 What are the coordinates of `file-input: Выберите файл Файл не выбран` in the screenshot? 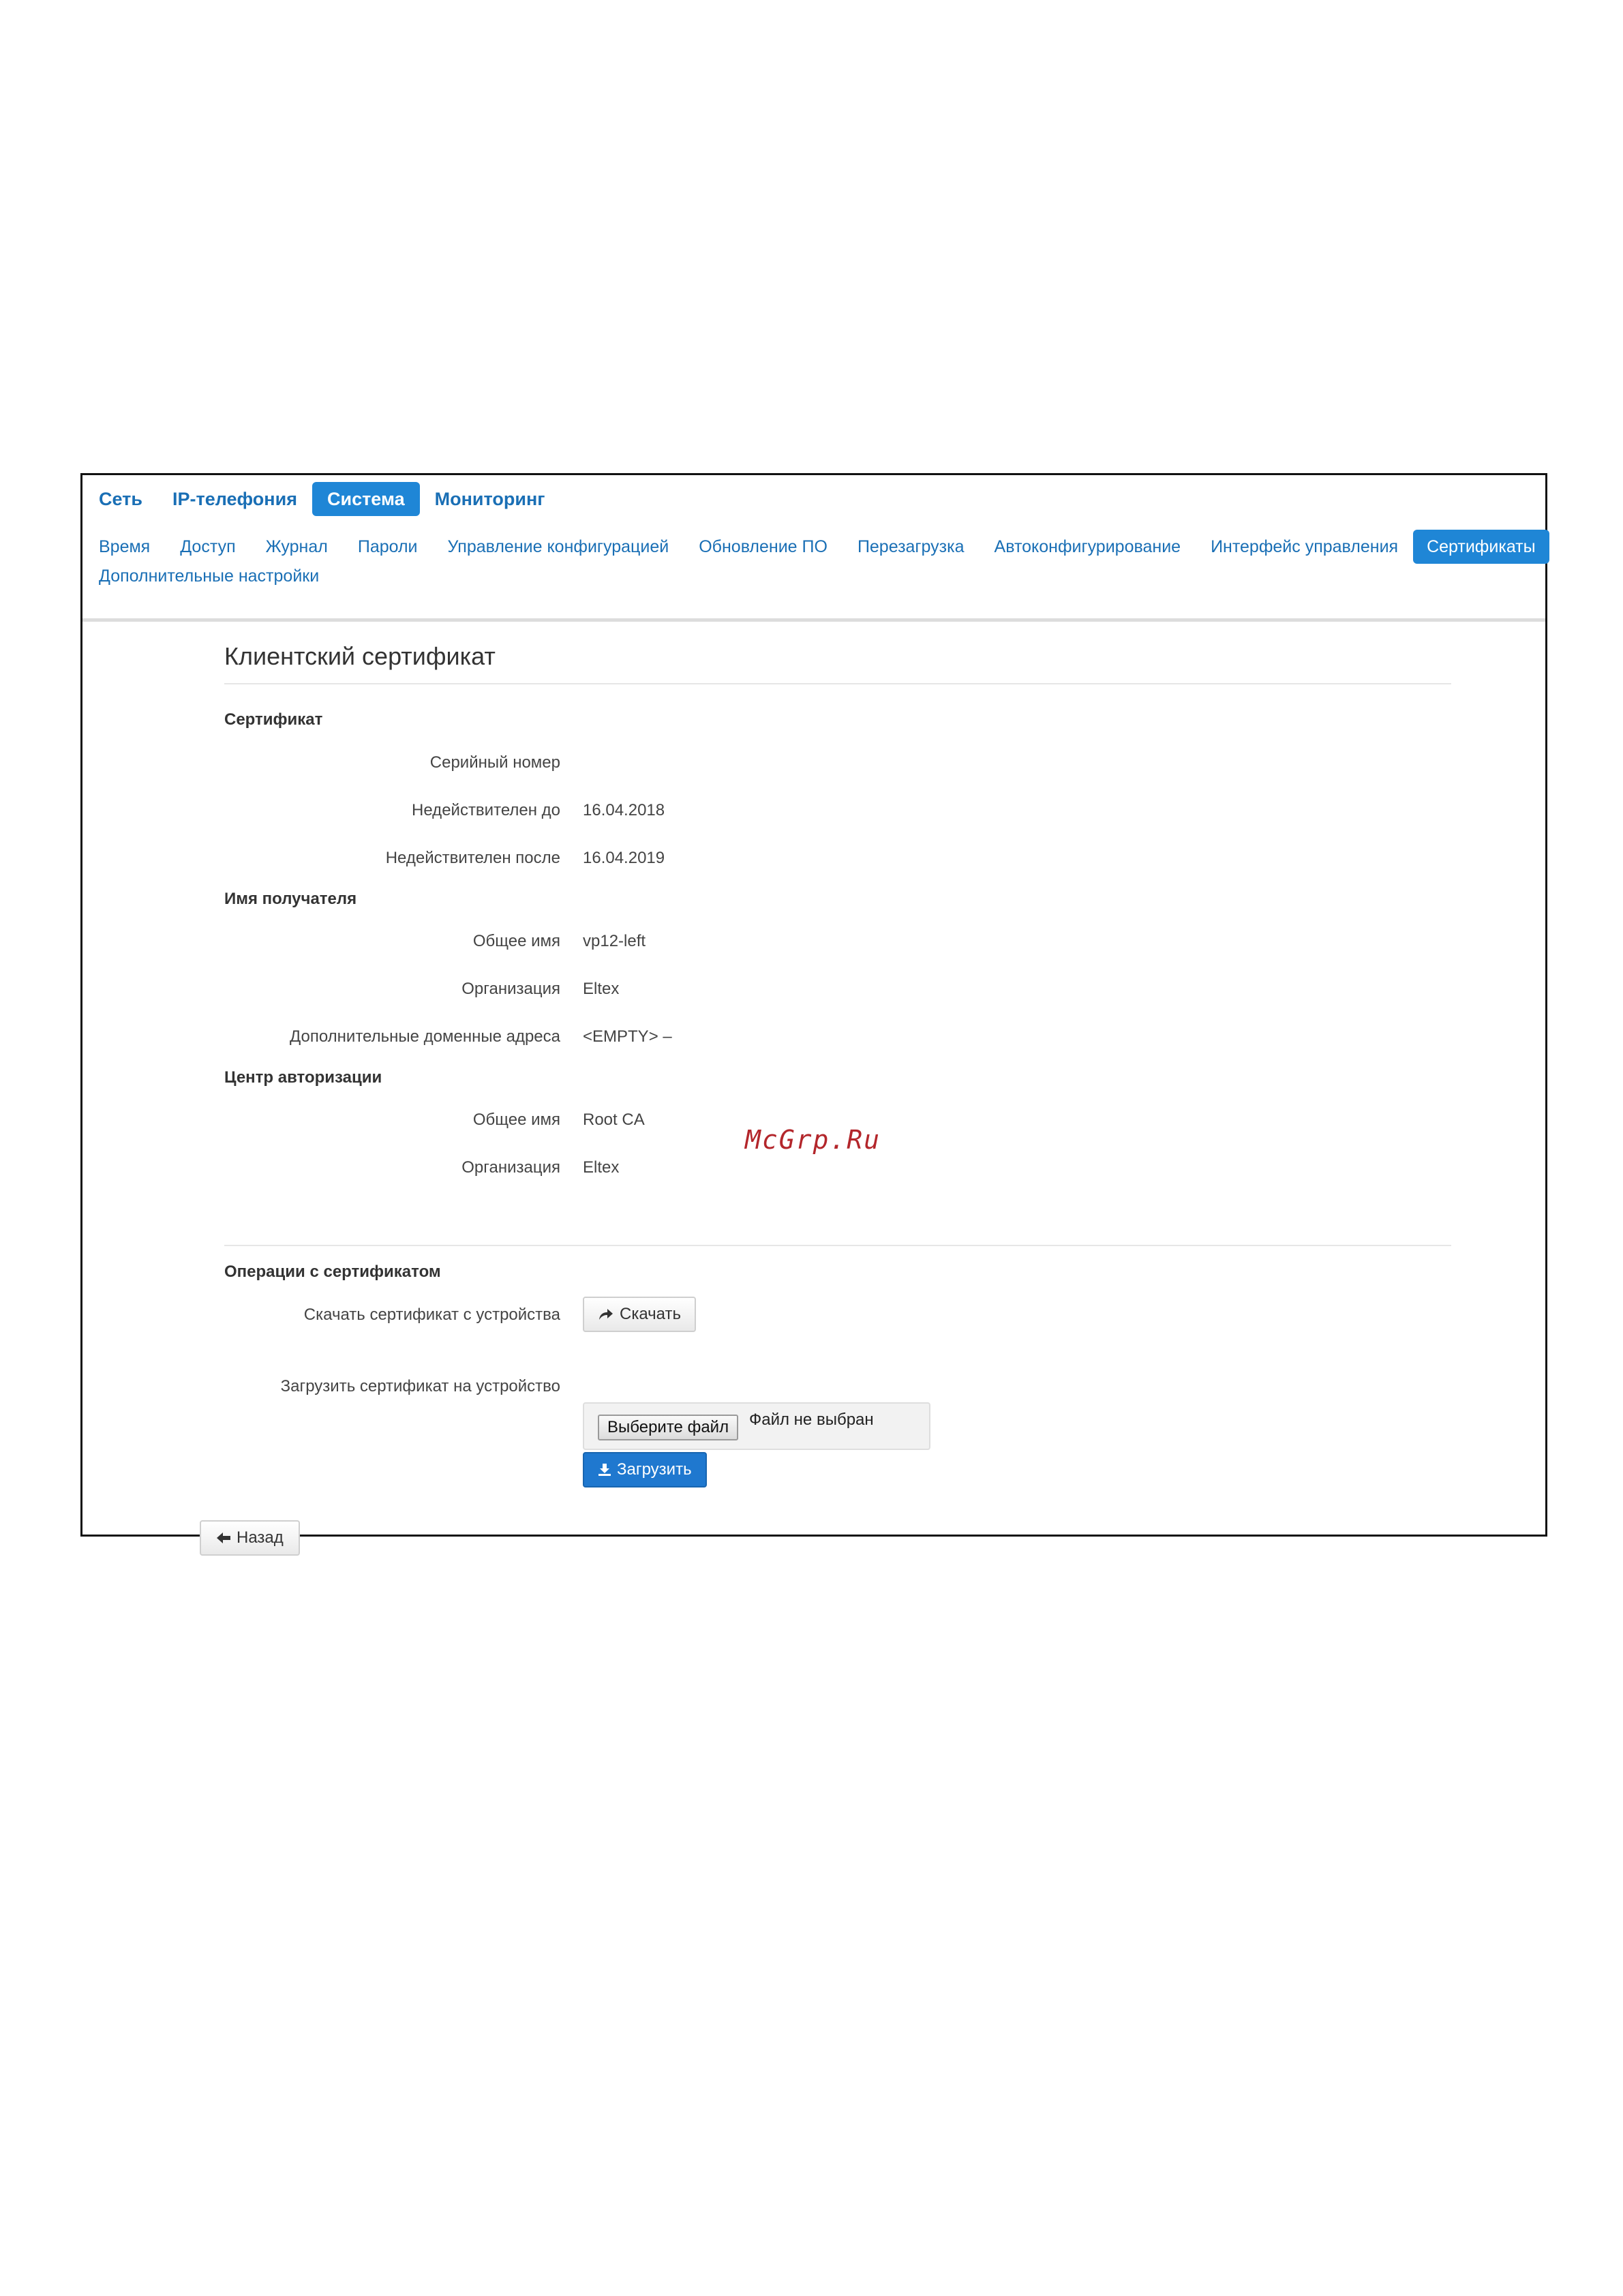 It's located at (756, 1426).